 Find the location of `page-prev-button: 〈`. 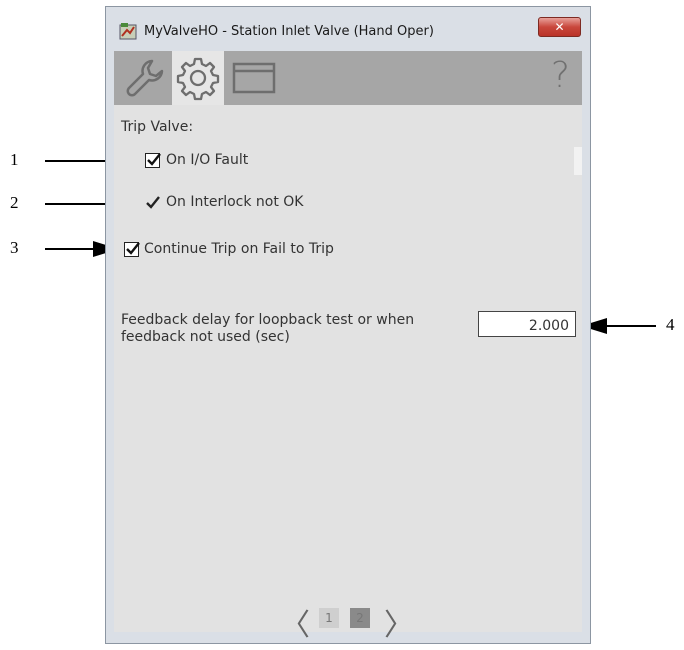

page-prev-button: 〈 is located at coordinates (295, 622).